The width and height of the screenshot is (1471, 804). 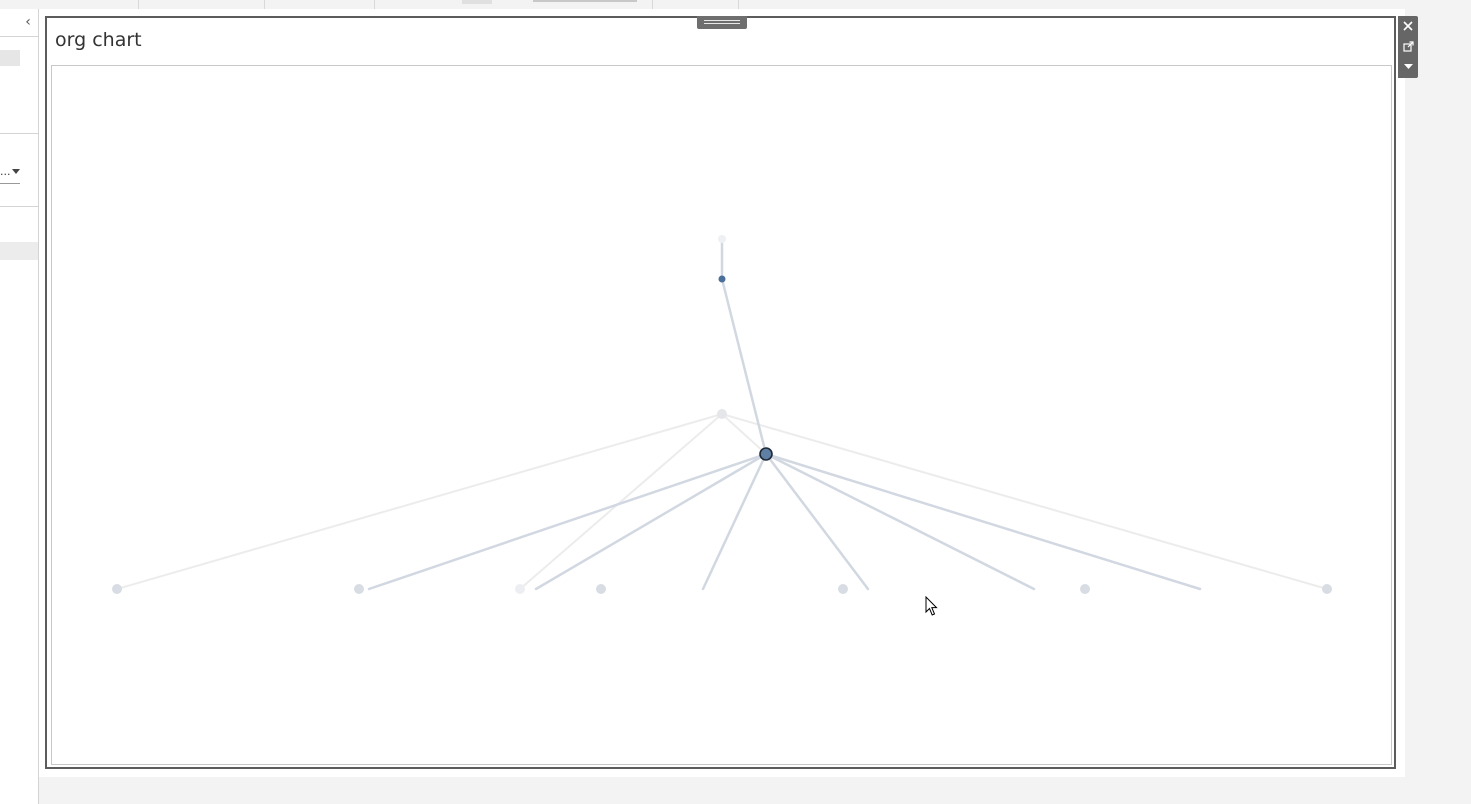 What do you see at coordinates (477, 2) in the screenshot?
I see `tab-item` at bounding box center [477, 2].